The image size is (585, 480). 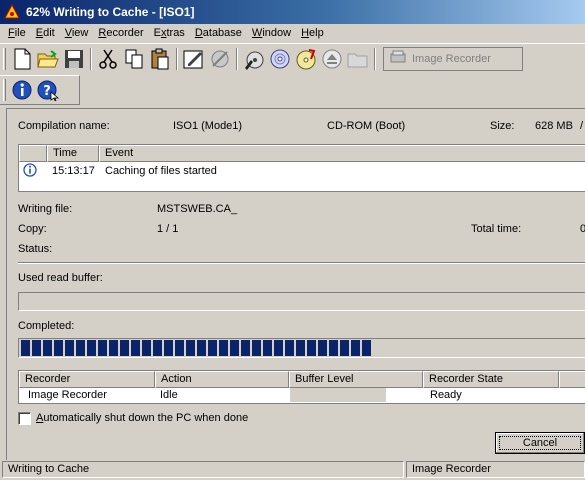 I want to click on disc-info-icon, so click(x=306, y=59).